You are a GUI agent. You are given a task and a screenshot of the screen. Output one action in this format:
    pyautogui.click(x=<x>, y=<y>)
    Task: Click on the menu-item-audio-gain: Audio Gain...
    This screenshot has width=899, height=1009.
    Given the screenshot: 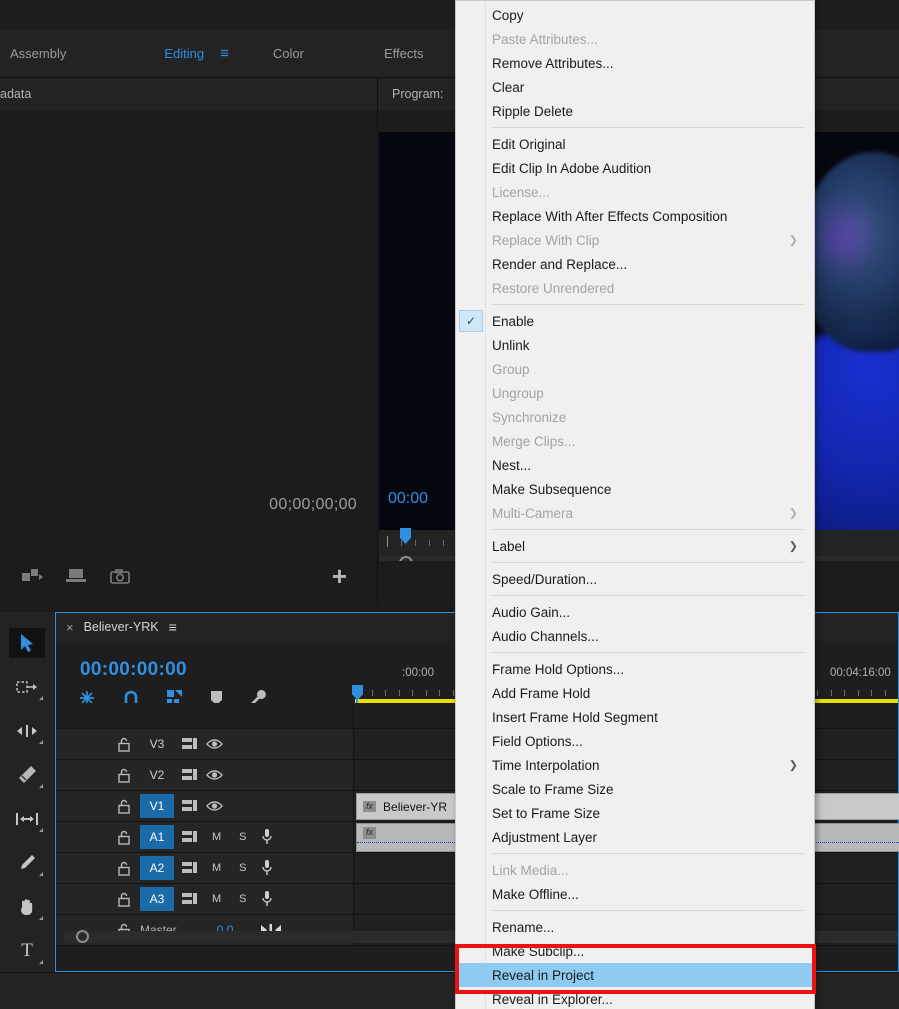 What is the action you would take?
    pyautogui.click(x=635, y=612)
    